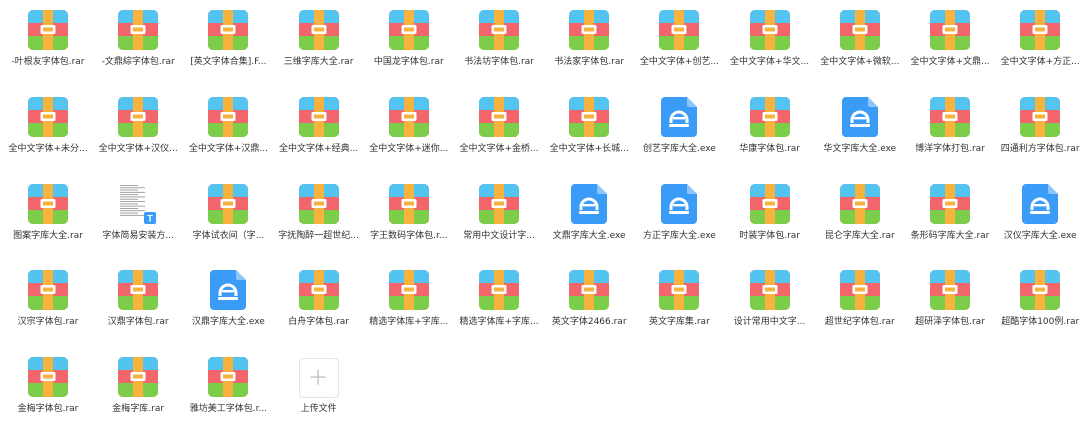  I want to click on file-name-label: 条形码字库大全.rar, so click(950, 236).